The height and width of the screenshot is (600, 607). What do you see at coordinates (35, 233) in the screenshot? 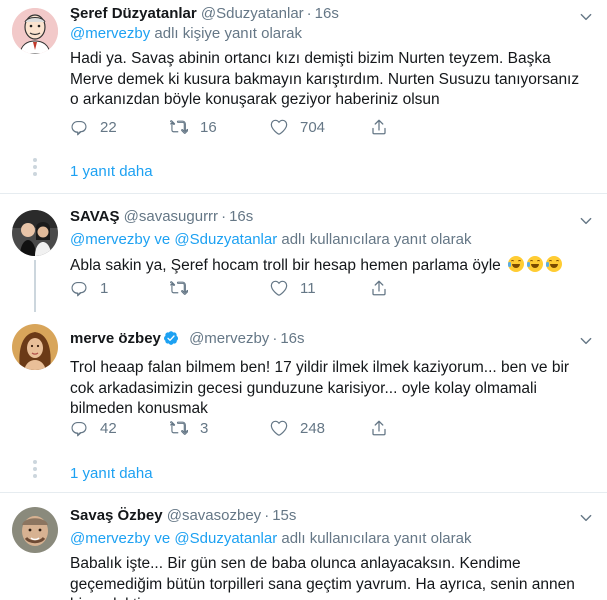
I see `avatar-savasugurrr` at bounding box center [35, 233].